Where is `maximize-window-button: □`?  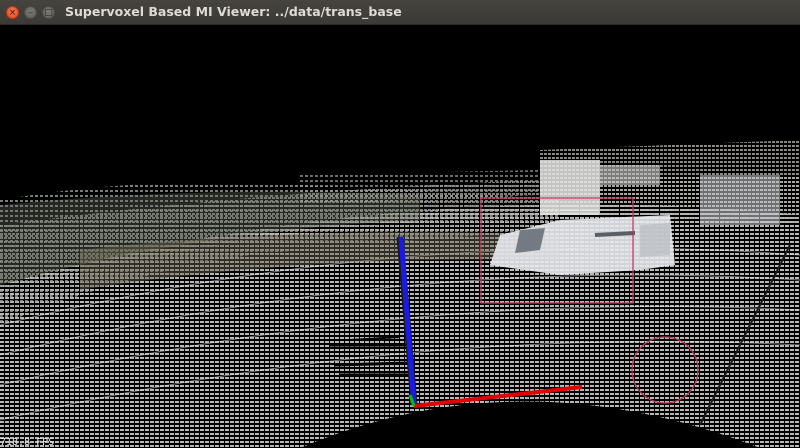
maximize-window-button: □ is located at coordinates (48, 12).